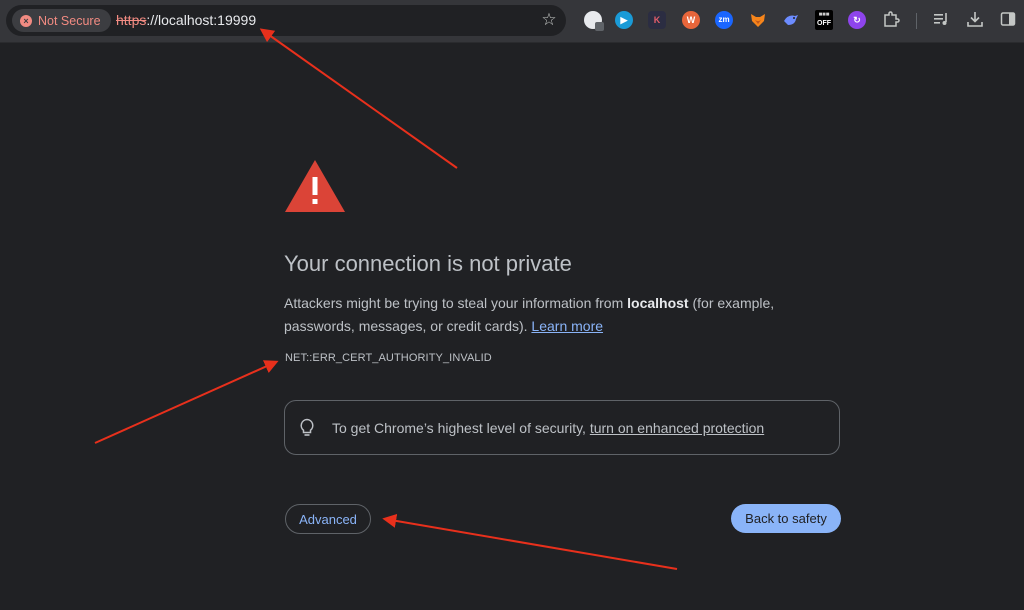  I want to click on security-chip: × Not Secure, so click(61, 20).